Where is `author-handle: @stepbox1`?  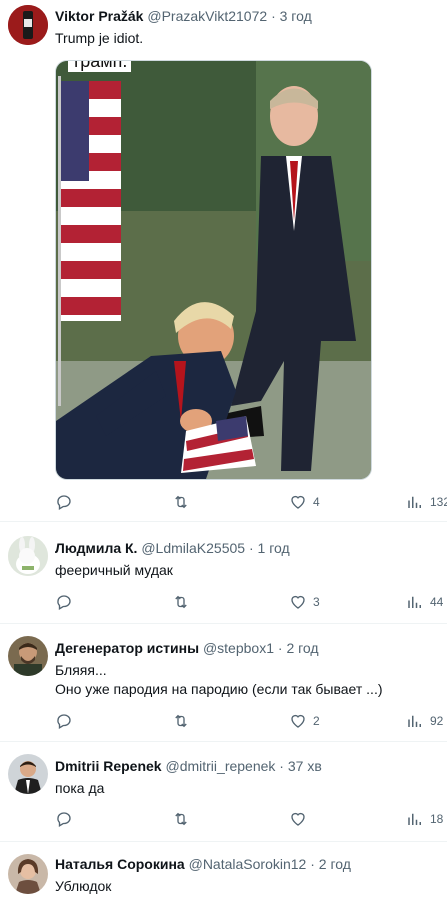 author-handle: @stepbox1 is located at coordinates (238, 648).